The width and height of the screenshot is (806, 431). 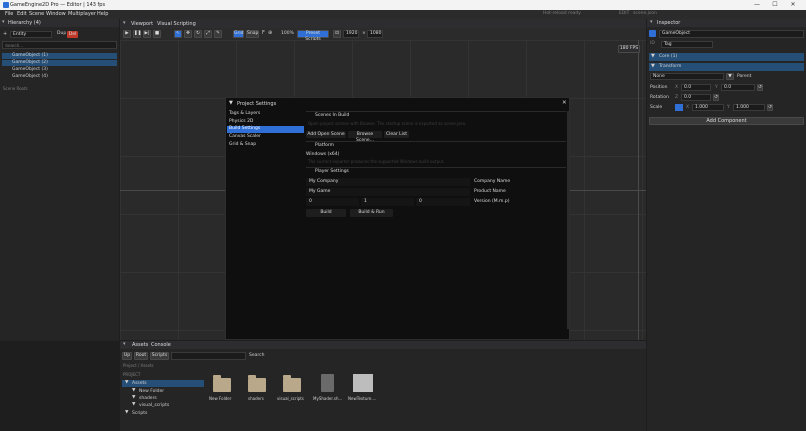 I want to click on object-name-input: GameObject, so click(x=731, y=34).